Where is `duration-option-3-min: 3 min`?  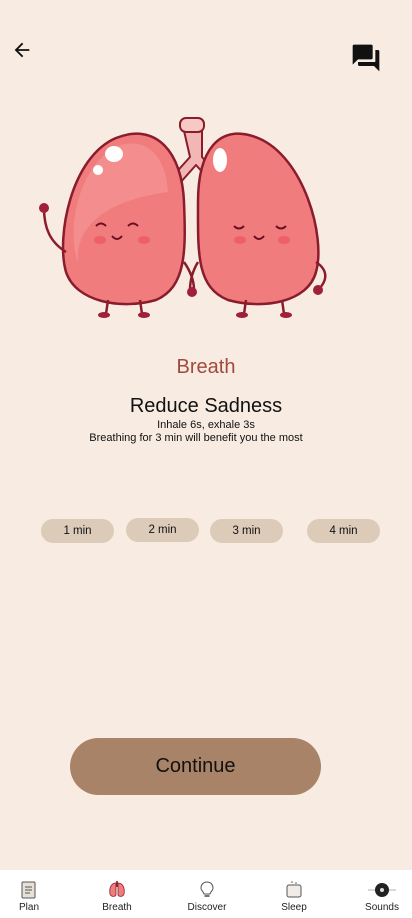 duration-option-3-min: 3 min is located at coordinates (246, 531).